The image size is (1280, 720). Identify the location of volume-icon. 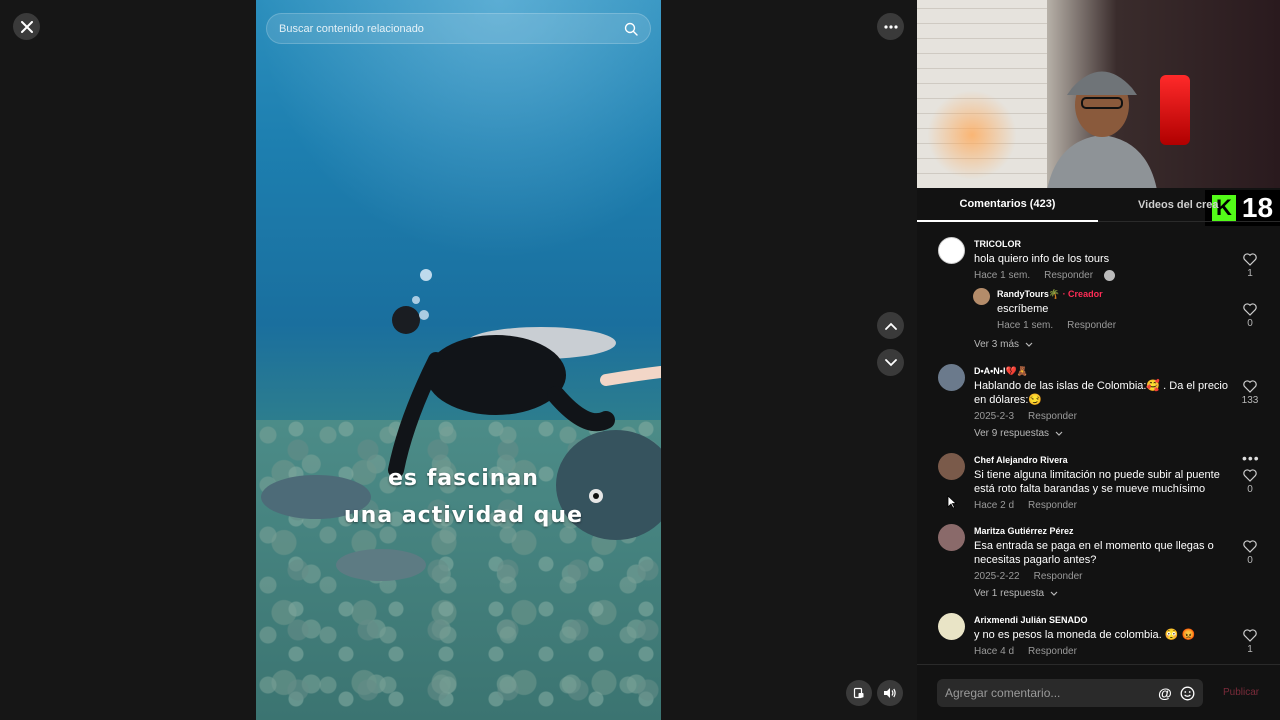
(890, 693).